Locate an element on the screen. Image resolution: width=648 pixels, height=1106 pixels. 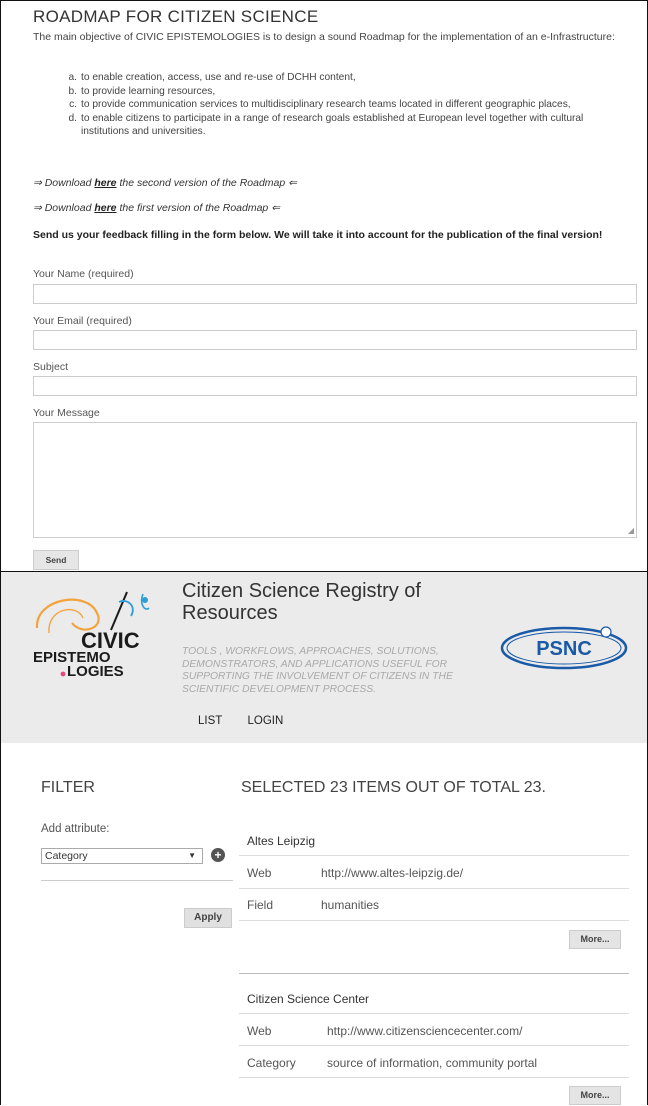
message-textarea: ◢ is located at coordinates (335, 480).